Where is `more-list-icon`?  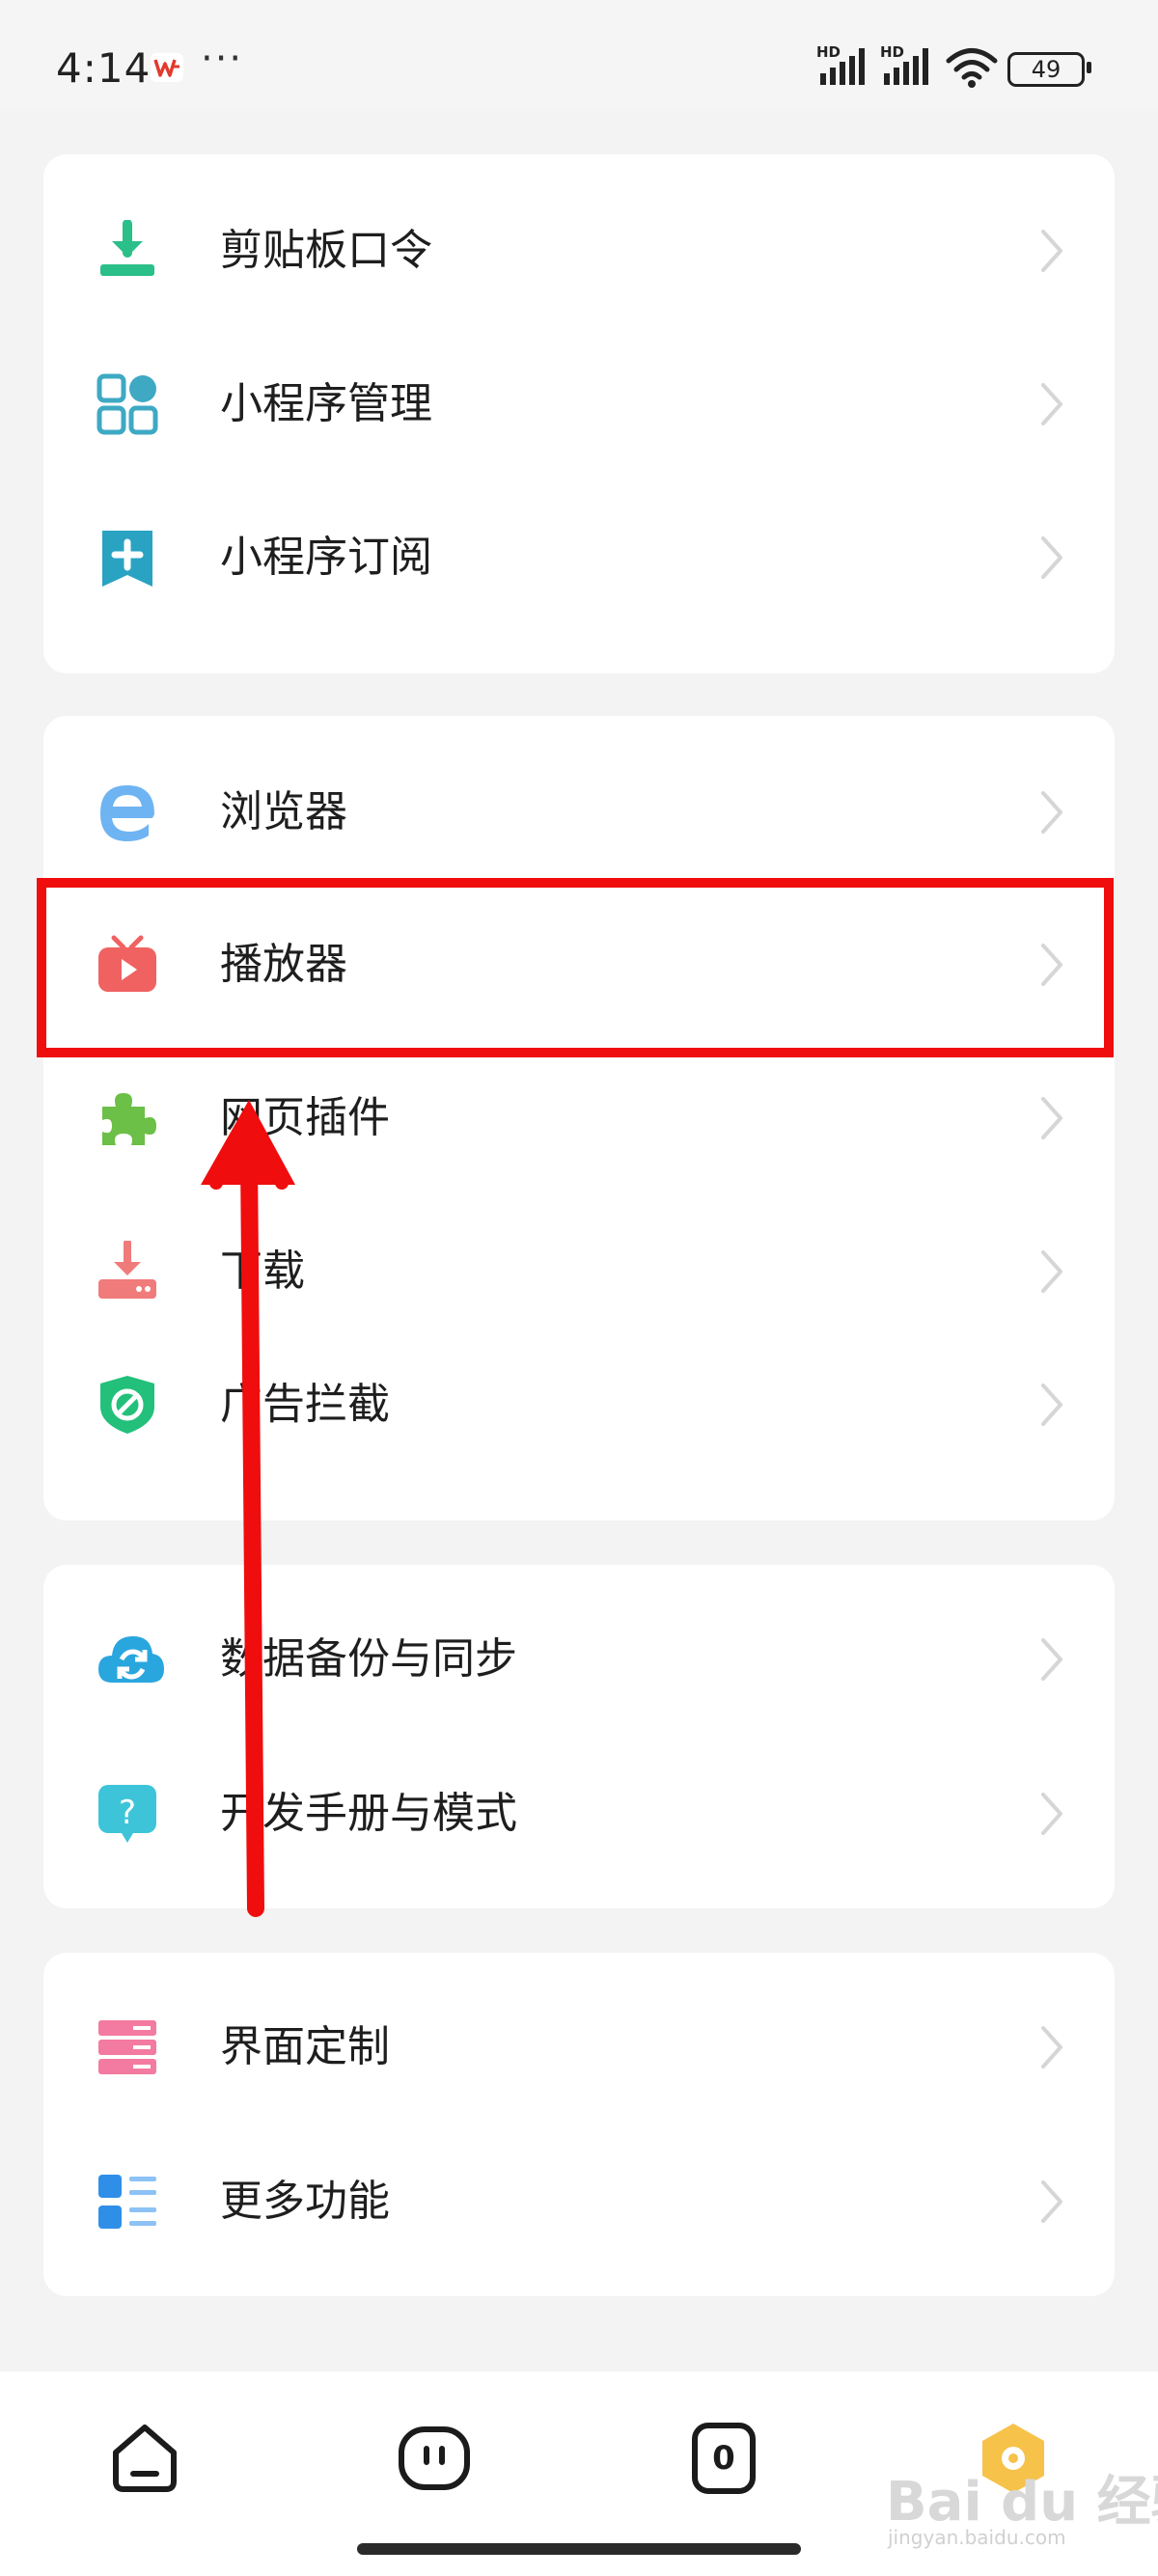
more-list-icon is located at coordinates (127, 2202).